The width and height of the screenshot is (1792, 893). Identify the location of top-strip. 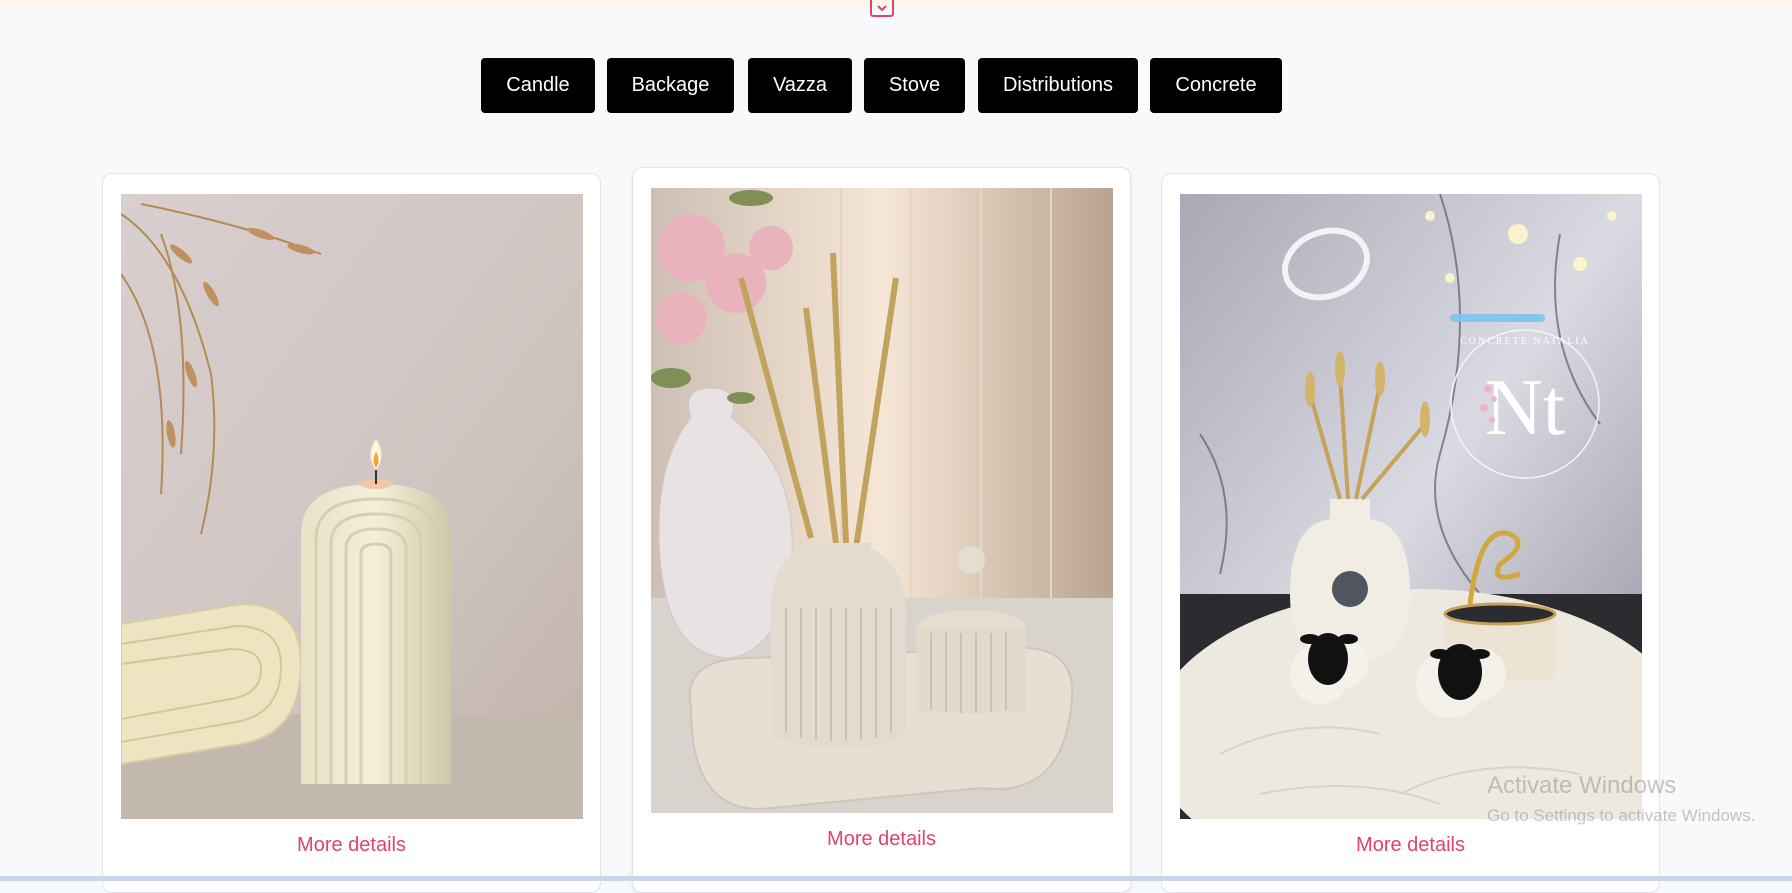
(896, 4).